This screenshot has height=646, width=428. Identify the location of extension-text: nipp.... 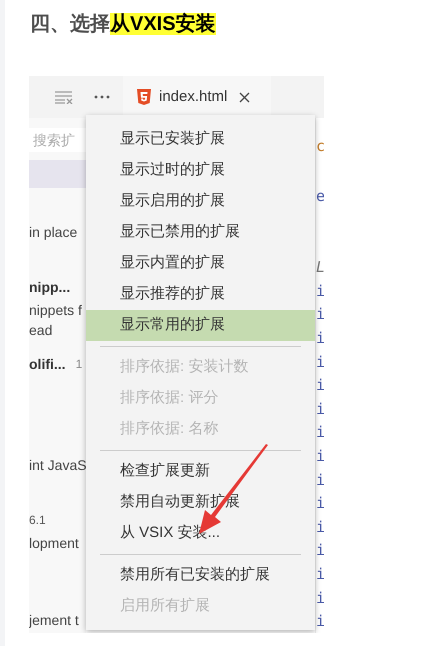
(49, 287).